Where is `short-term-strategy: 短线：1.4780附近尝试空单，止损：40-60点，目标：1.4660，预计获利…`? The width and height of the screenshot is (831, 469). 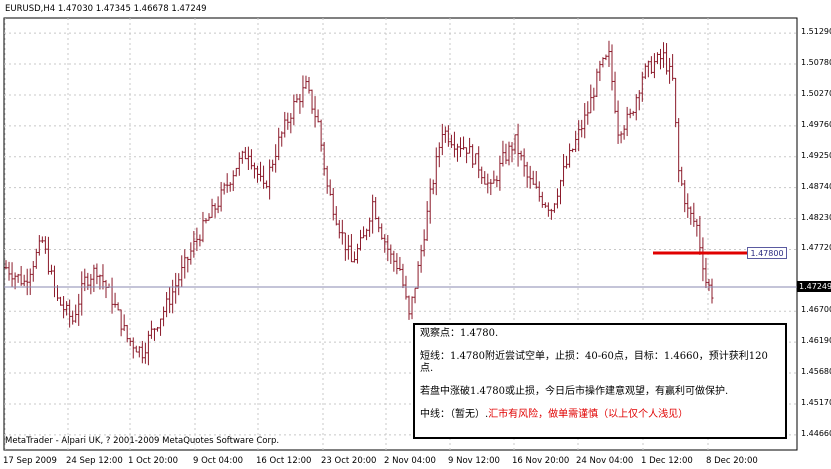
short-term-strategy: 短线：1.4780附近尝试空单，止损：40-60点，目标：1.4660，预计获利… is located at coordinates (594, 362).